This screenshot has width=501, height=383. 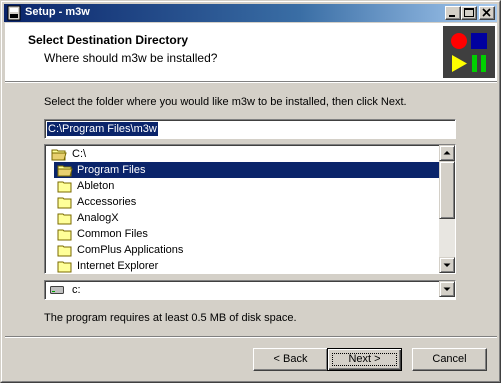 I want to click on arrow-up-icon, so click(x=447, y=153).